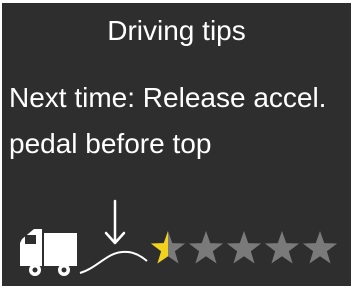 The width and height of the screenshot is (353, 291). I want to click on hill-road-icon, so click(113, 262).